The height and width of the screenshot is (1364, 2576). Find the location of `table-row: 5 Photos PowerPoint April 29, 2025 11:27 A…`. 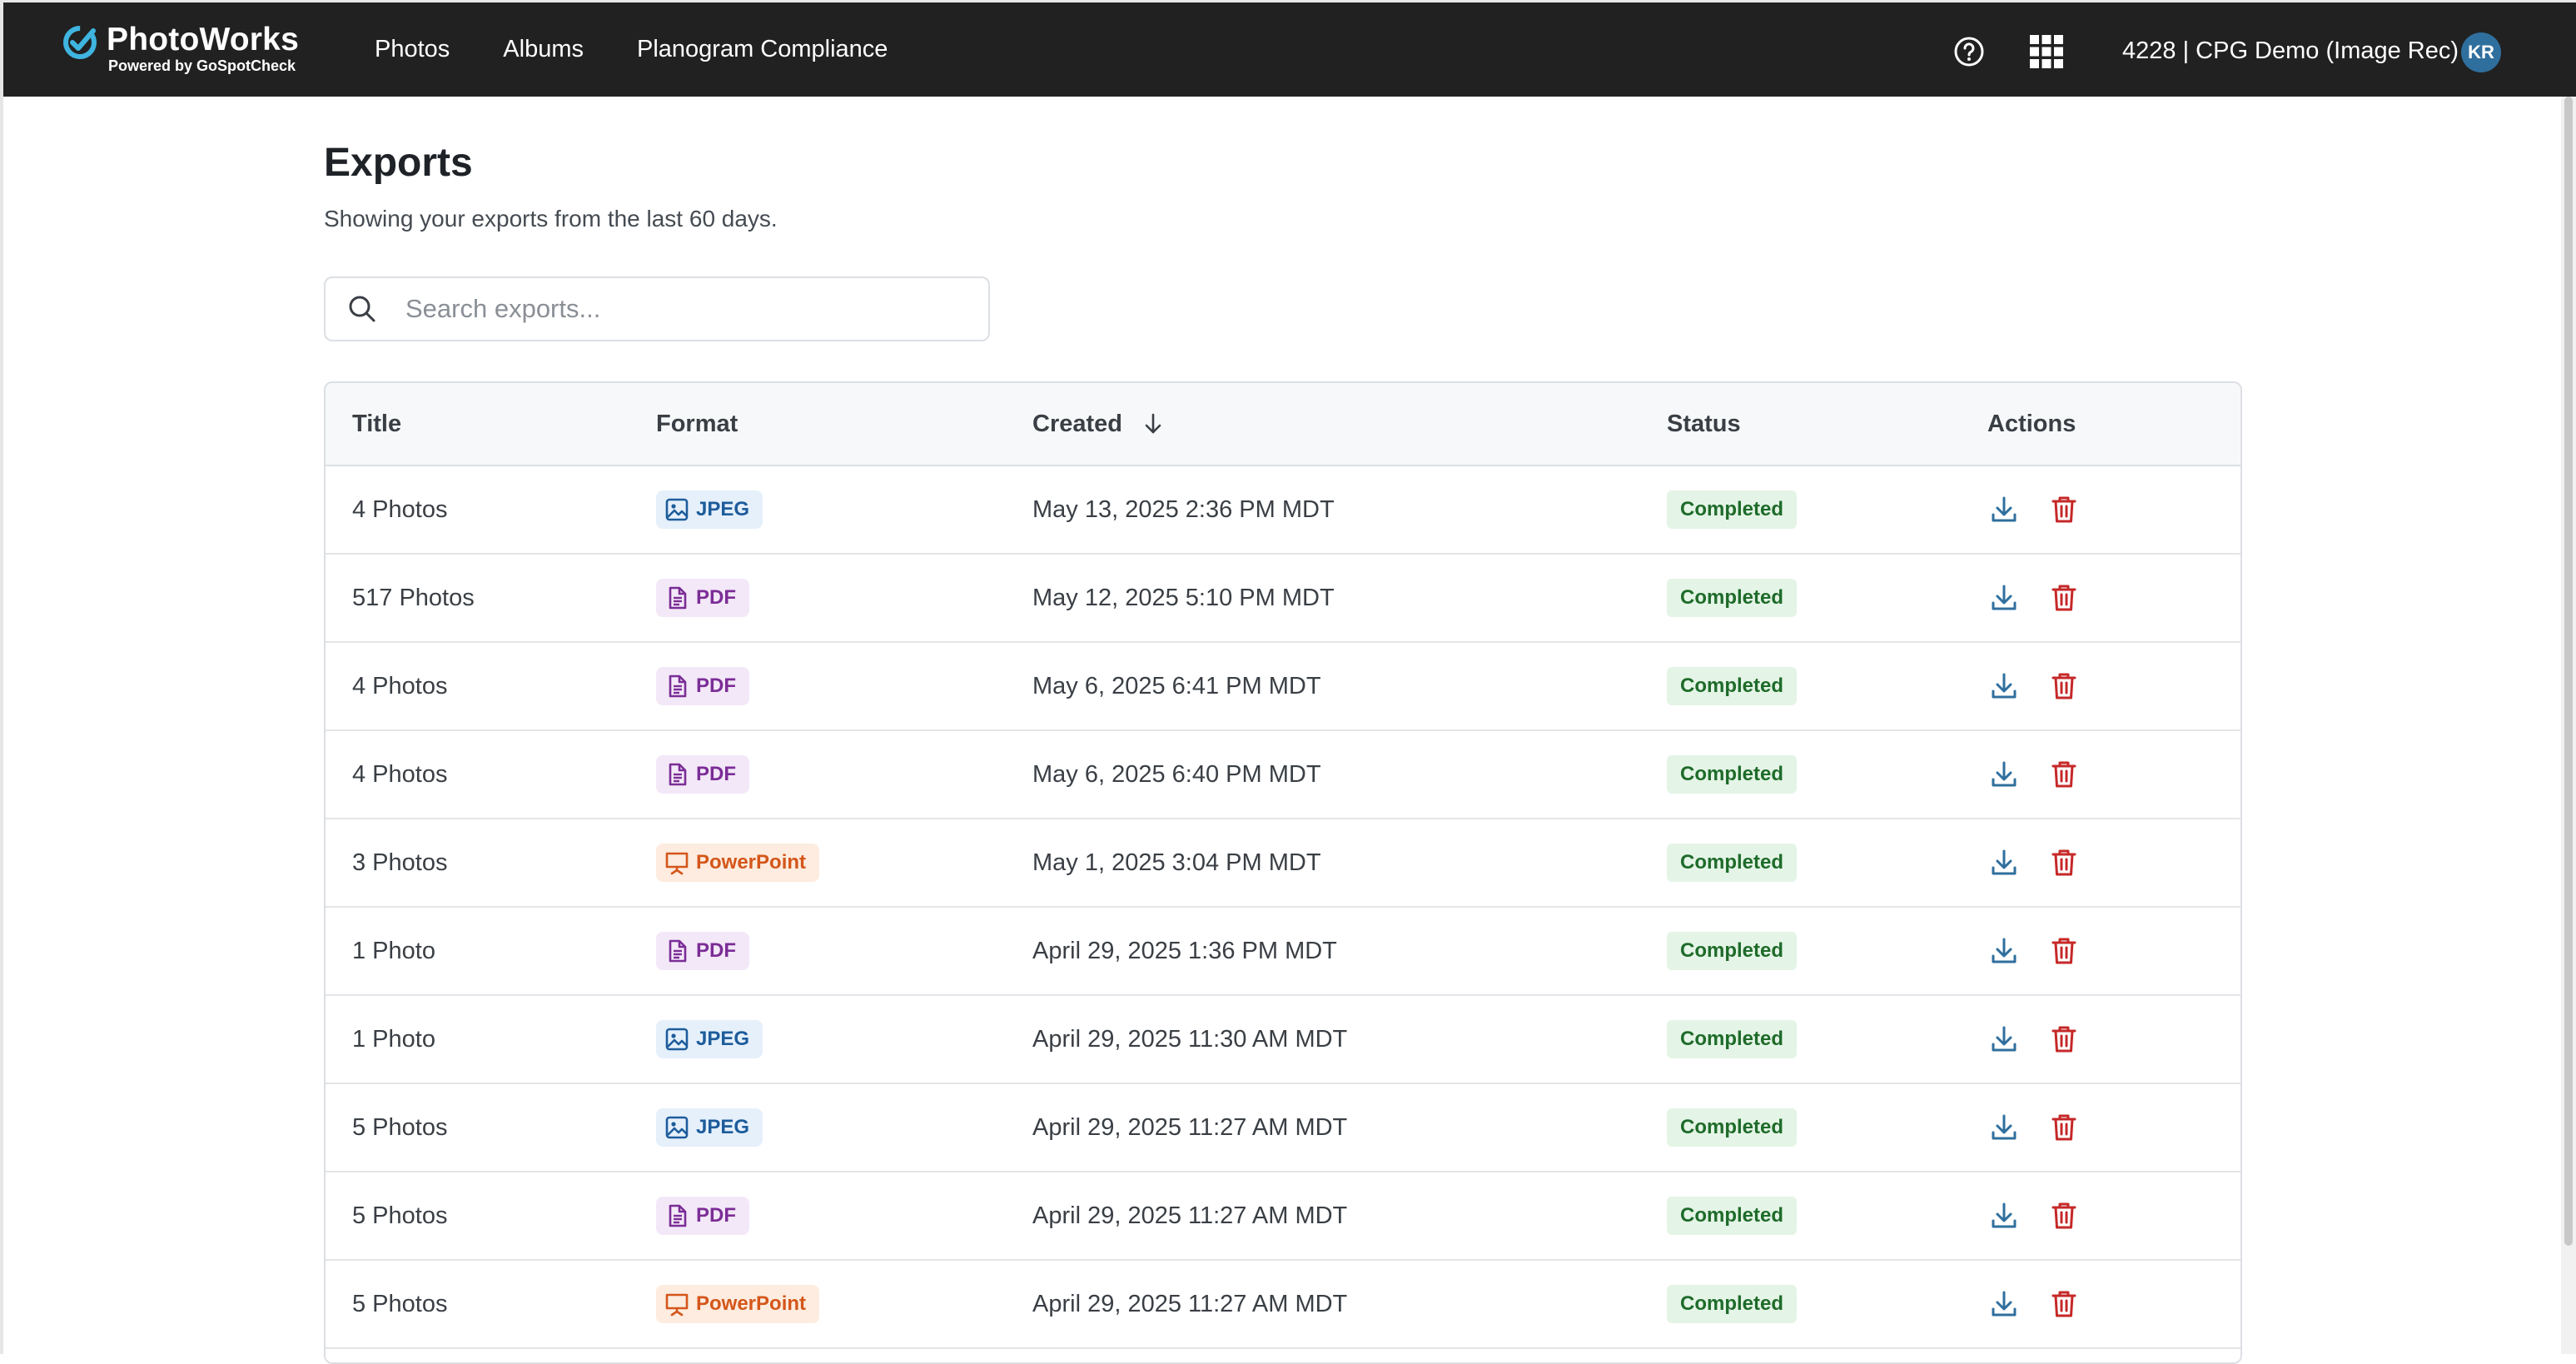

table-row: 5 Photos PowerPoint April 29, 2025 11:27 A… is located at coordinates (1283, 1305).